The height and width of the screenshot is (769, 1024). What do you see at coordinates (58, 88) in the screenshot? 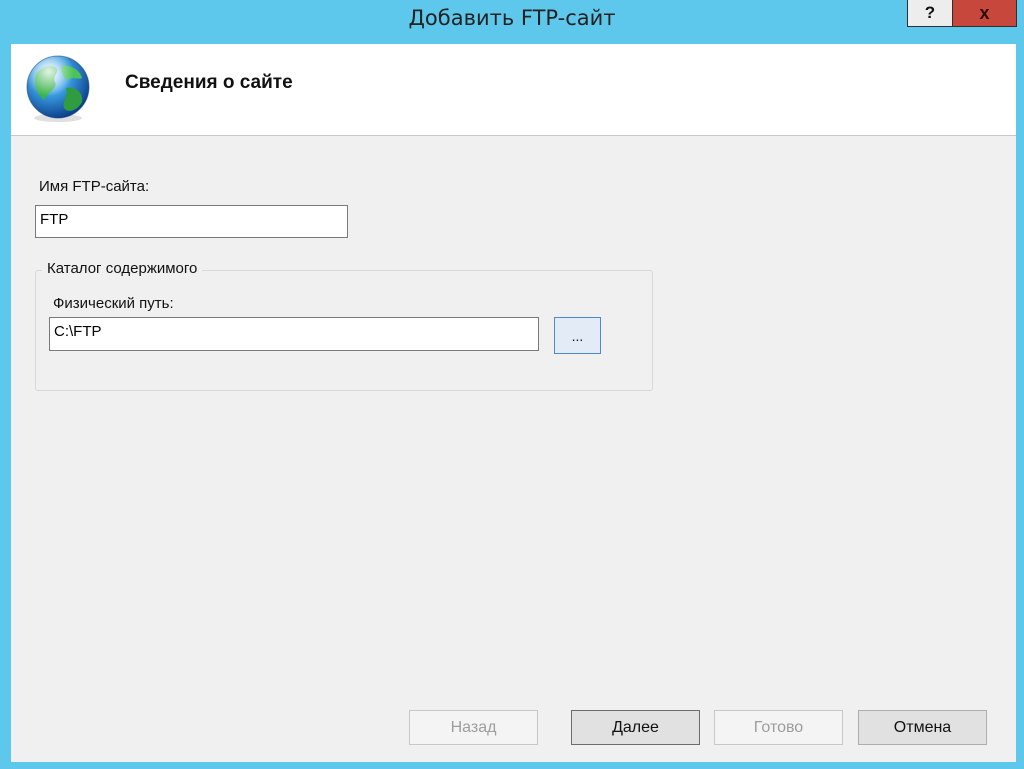
I see `globe-icon` at bounding box center [58, 88].